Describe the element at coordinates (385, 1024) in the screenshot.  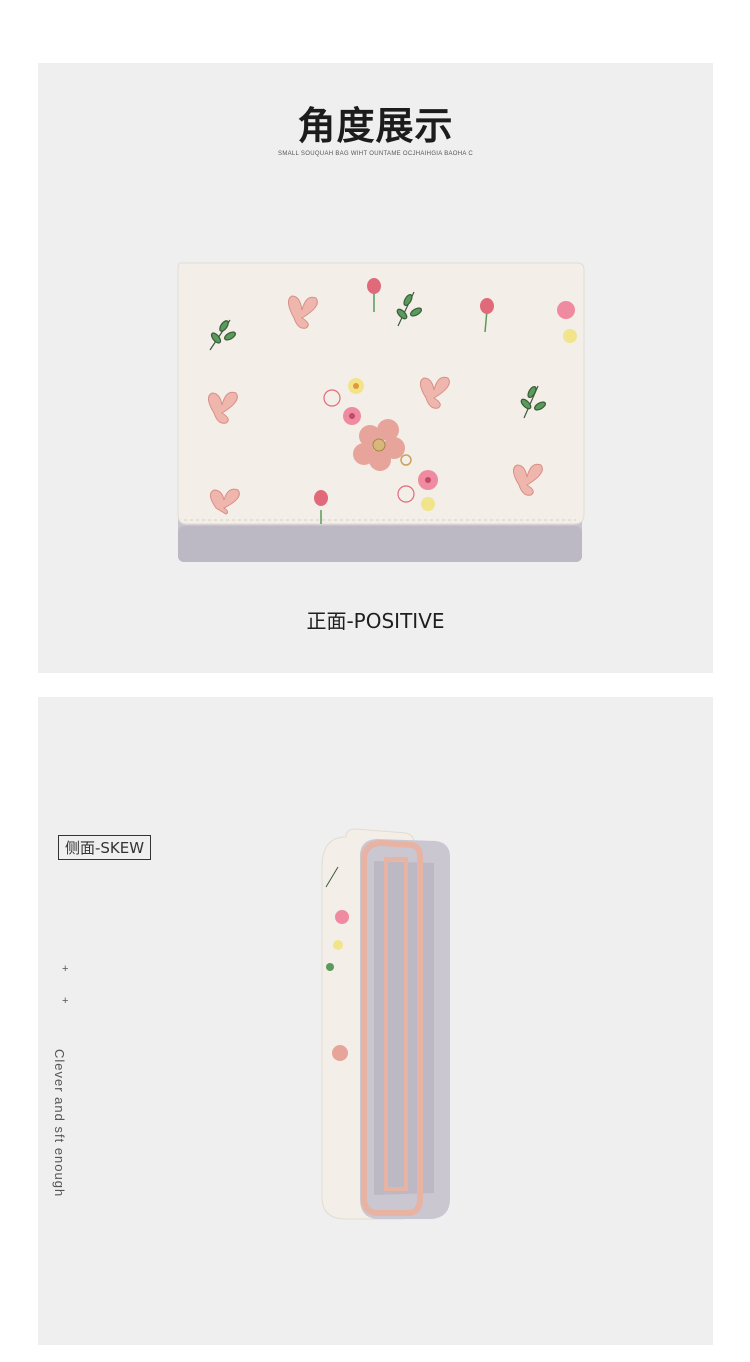
I see `wallet-side-image` at that location.